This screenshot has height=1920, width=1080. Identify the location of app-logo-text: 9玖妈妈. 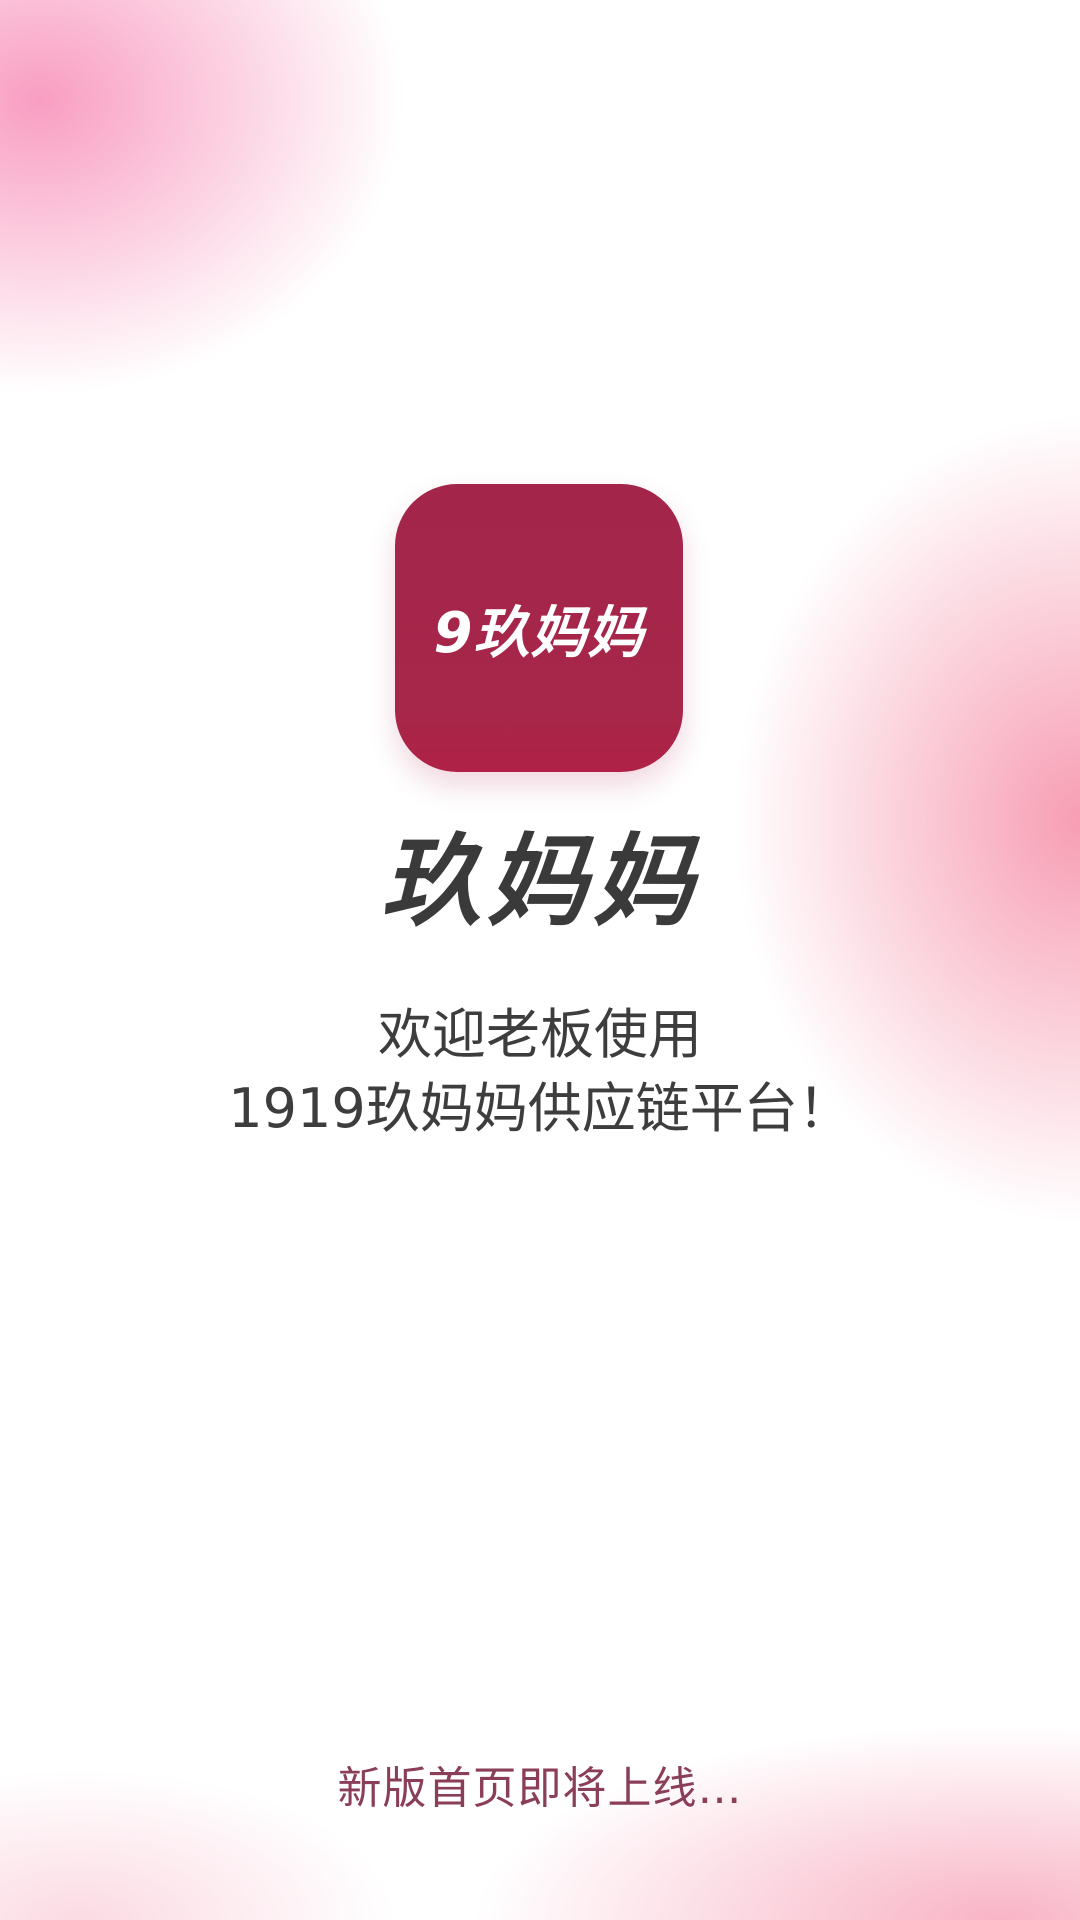
(539, 633).